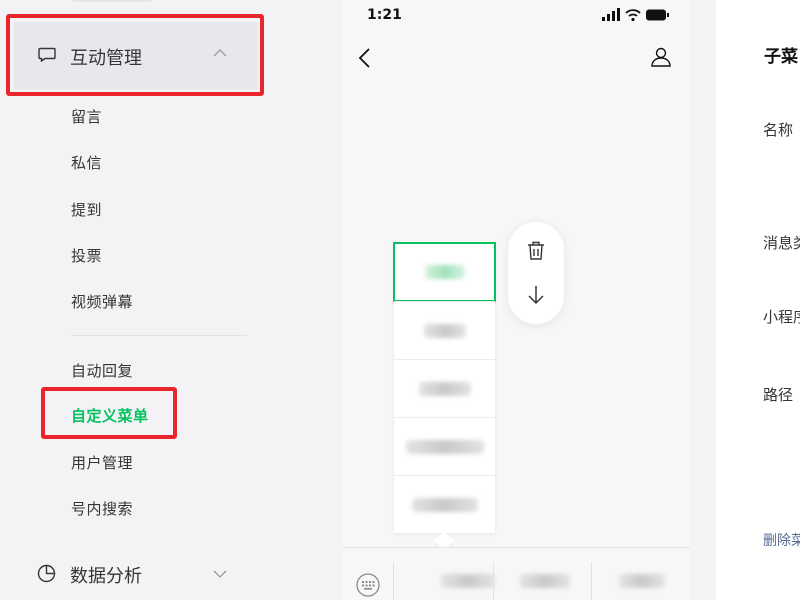 This screenshot has height=600, width=800. I want to click on sidebar-item-mentions: 提到, so click(86, 209).